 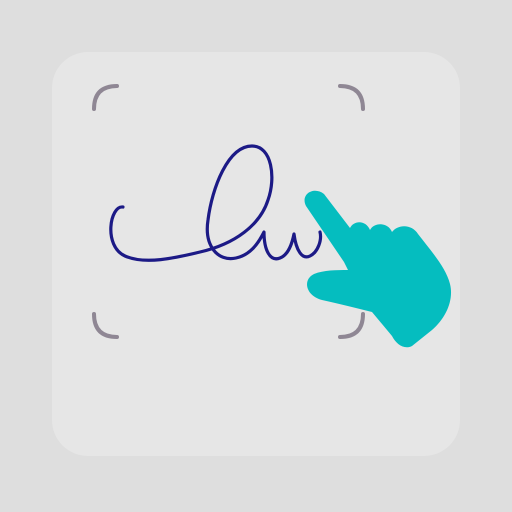 I want to click on frame-corner-bottom-left, so click(x=105, y=325).